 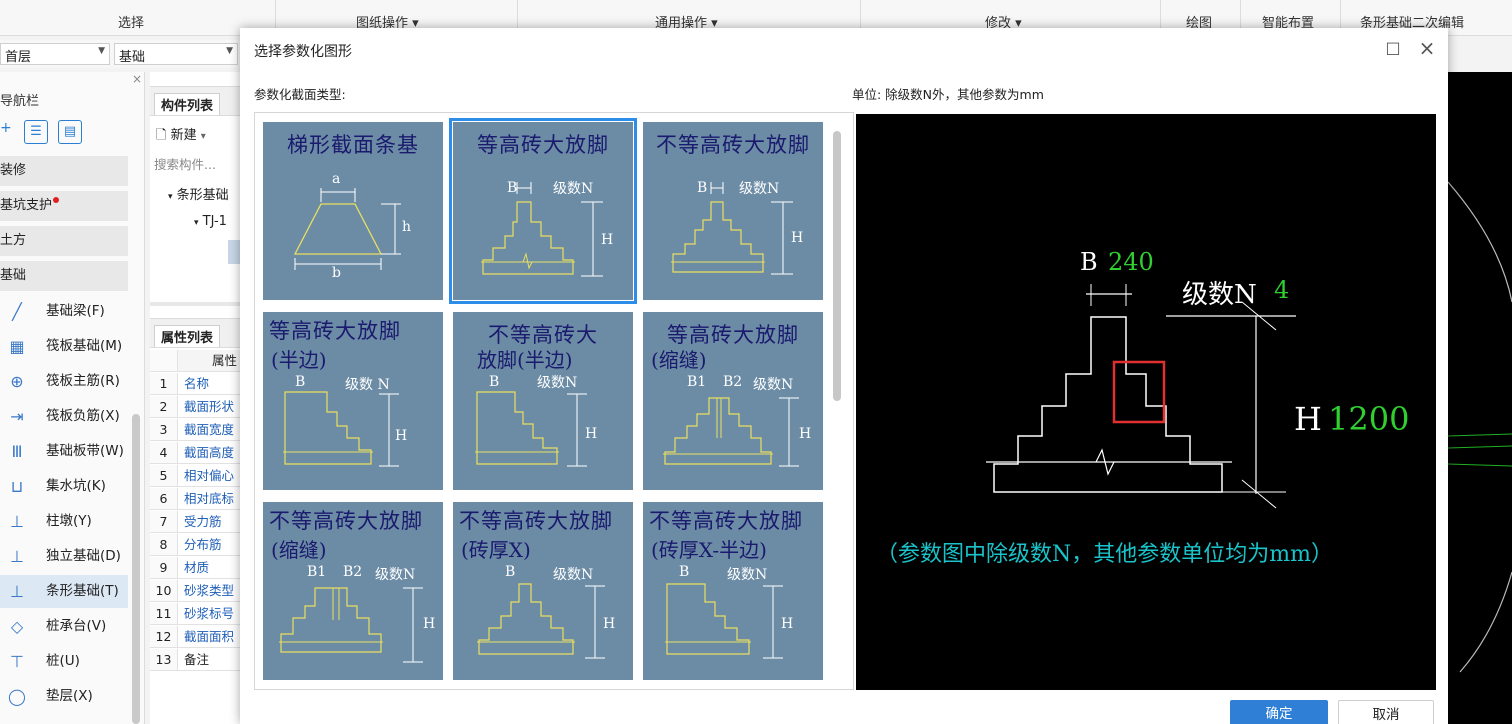 What do you see at coordinates (64, 661) in the screenshot?
I see `nav-item-pile: ⊤ 桩(U)` at bounding box center [64, 661].